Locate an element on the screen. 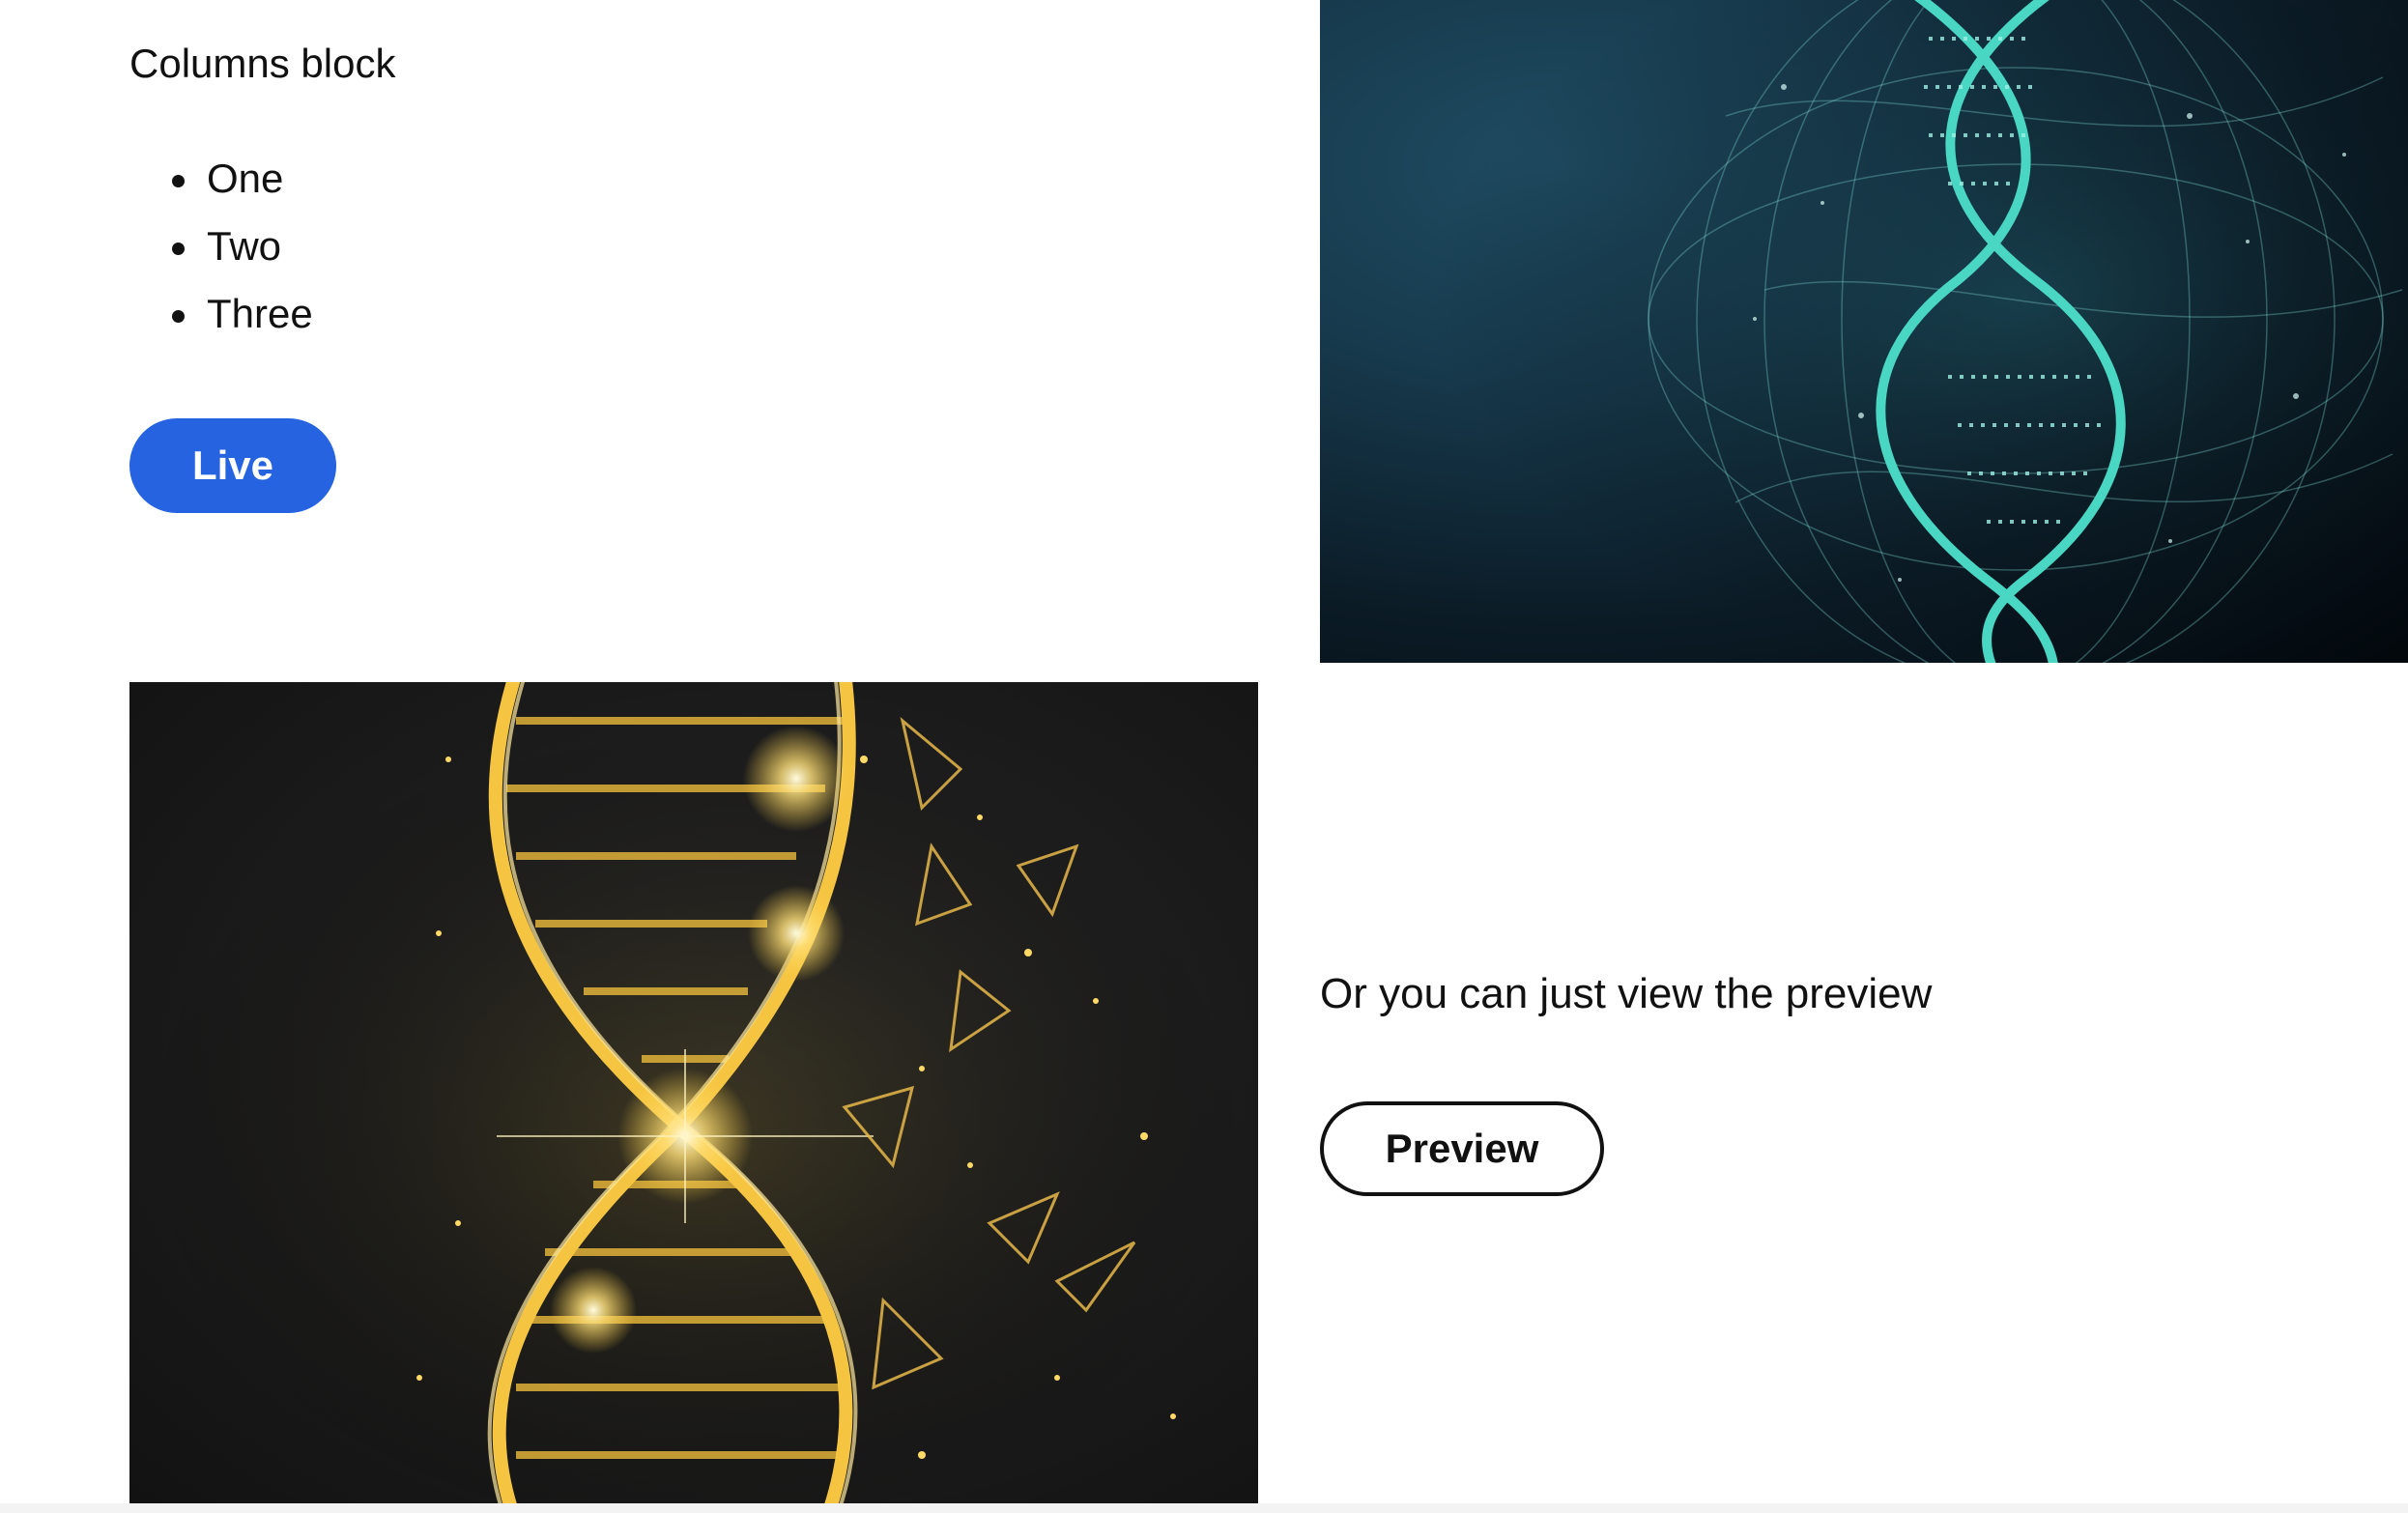 This screenshot has height=1513, width=2408. page-heading: Columns block is located at coordinates (262, 63).